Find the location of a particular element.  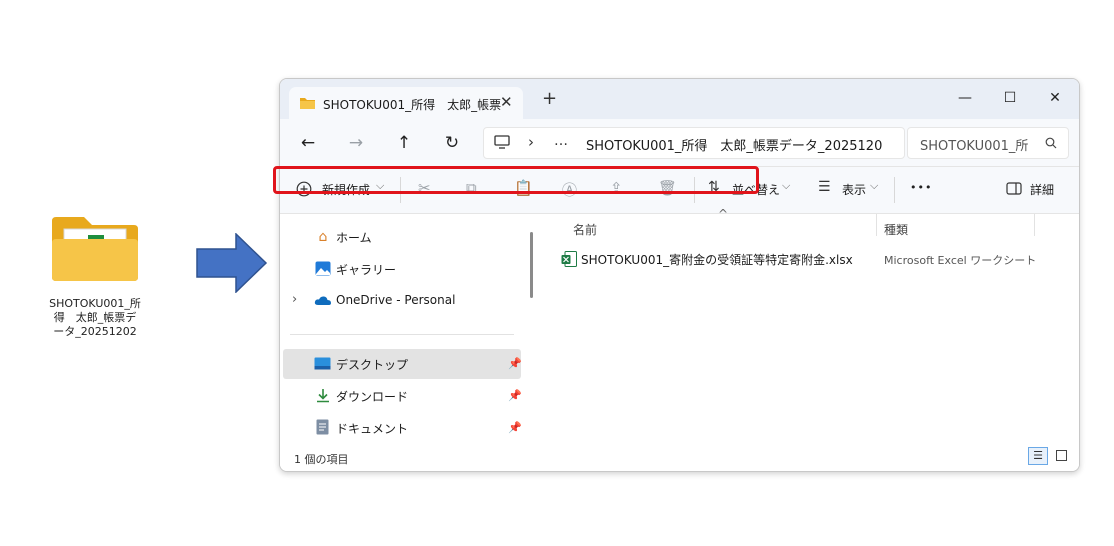

home-icon: ⌂ is located at coordinates (323, 237).